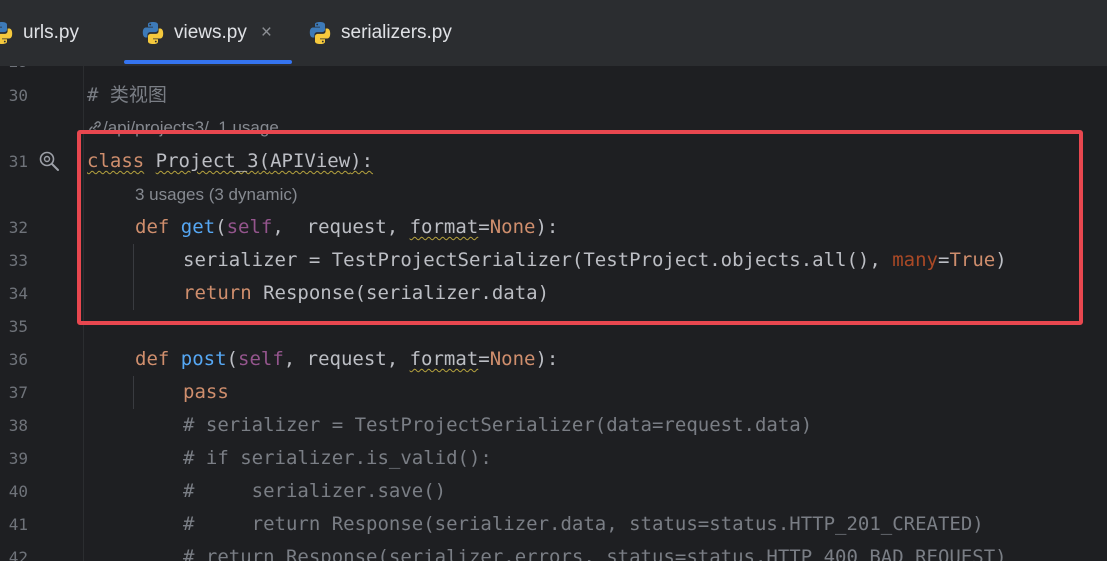 This screenshot has height=561, width=1107. What do you see at coordinates (18, 95) in the screenshot?
I see `line-number: 30` at bounding box center [18, 95].